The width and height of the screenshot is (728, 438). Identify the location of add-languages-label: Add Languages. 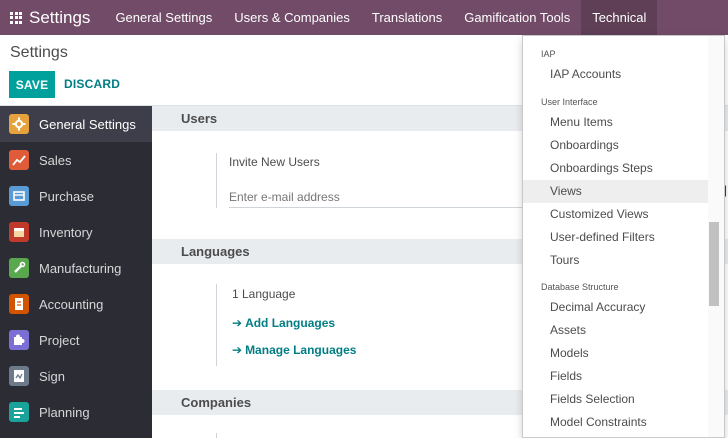
(290, 323).